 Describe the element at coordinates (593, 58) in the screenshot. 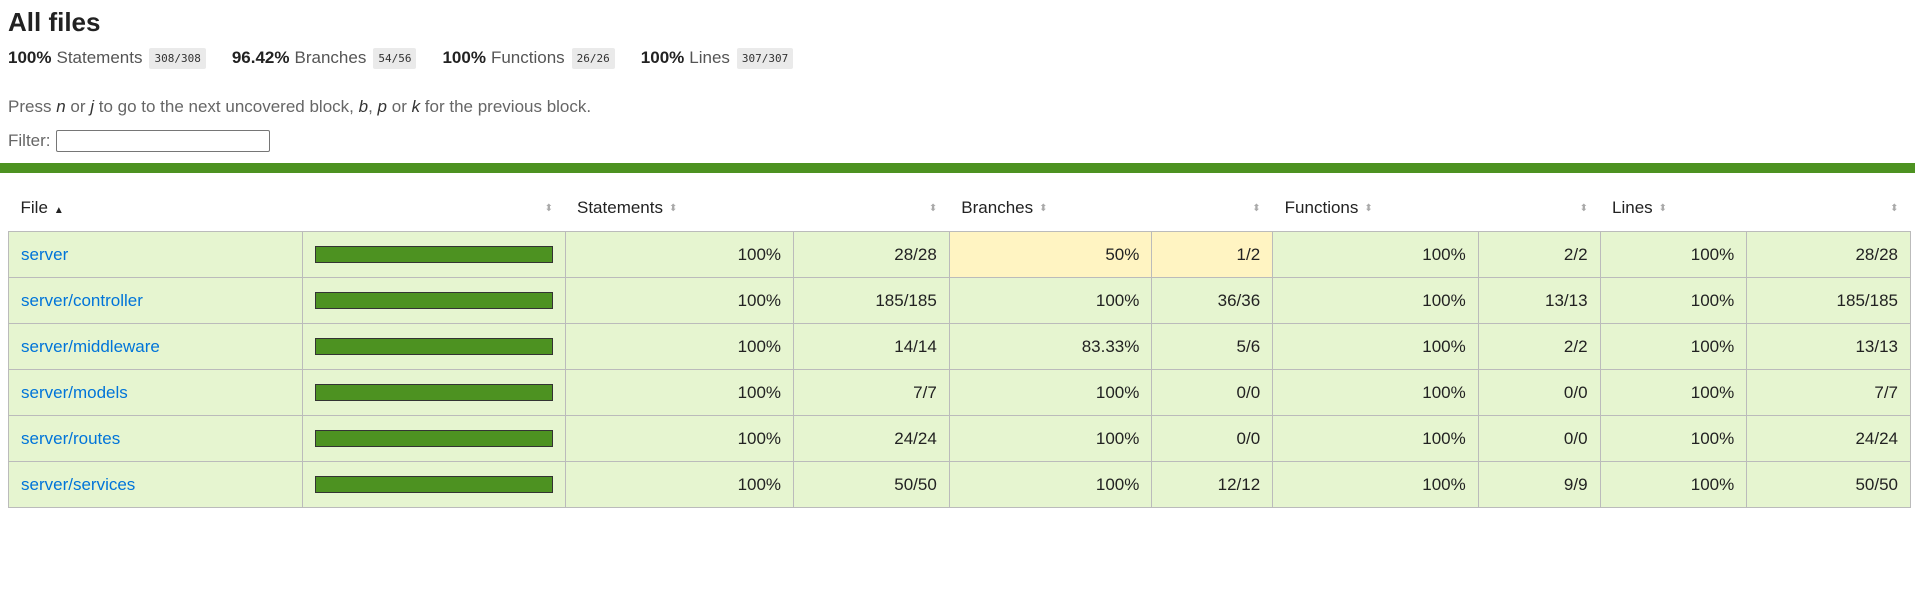

I see `summary-fraction: 26/26` at that location.